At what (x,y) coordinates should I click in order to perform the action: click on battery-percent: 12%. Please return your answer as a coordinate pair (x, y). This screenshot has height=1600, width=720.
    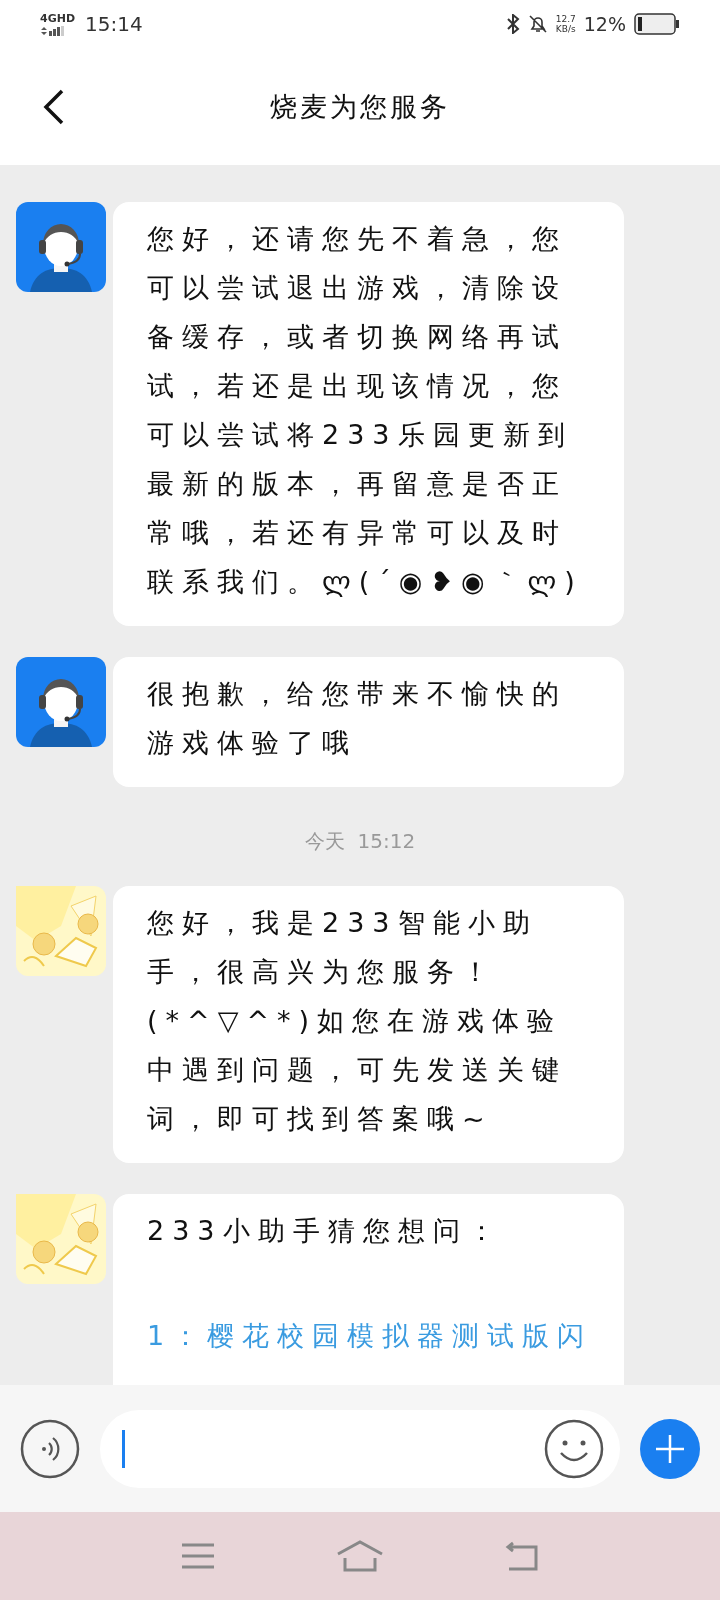
    Looking at the image, I should click on (604, 24).